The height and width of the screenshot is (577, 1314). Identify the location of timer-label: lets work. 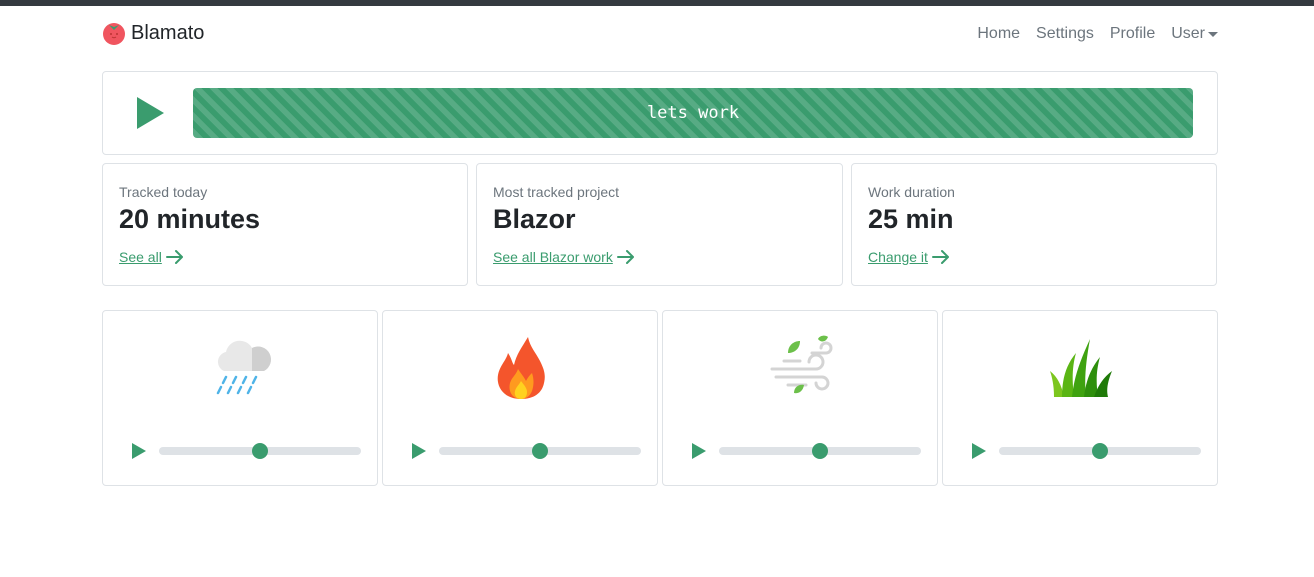
(693, 113).